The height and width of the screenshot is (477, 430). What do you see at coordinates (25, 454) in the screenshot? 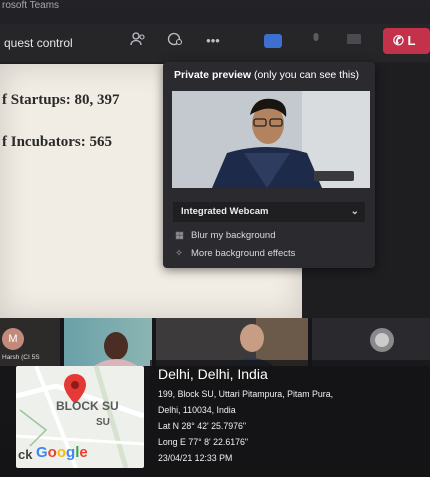
I see `map-label-partial: ck` at bounding box center [25, 454].